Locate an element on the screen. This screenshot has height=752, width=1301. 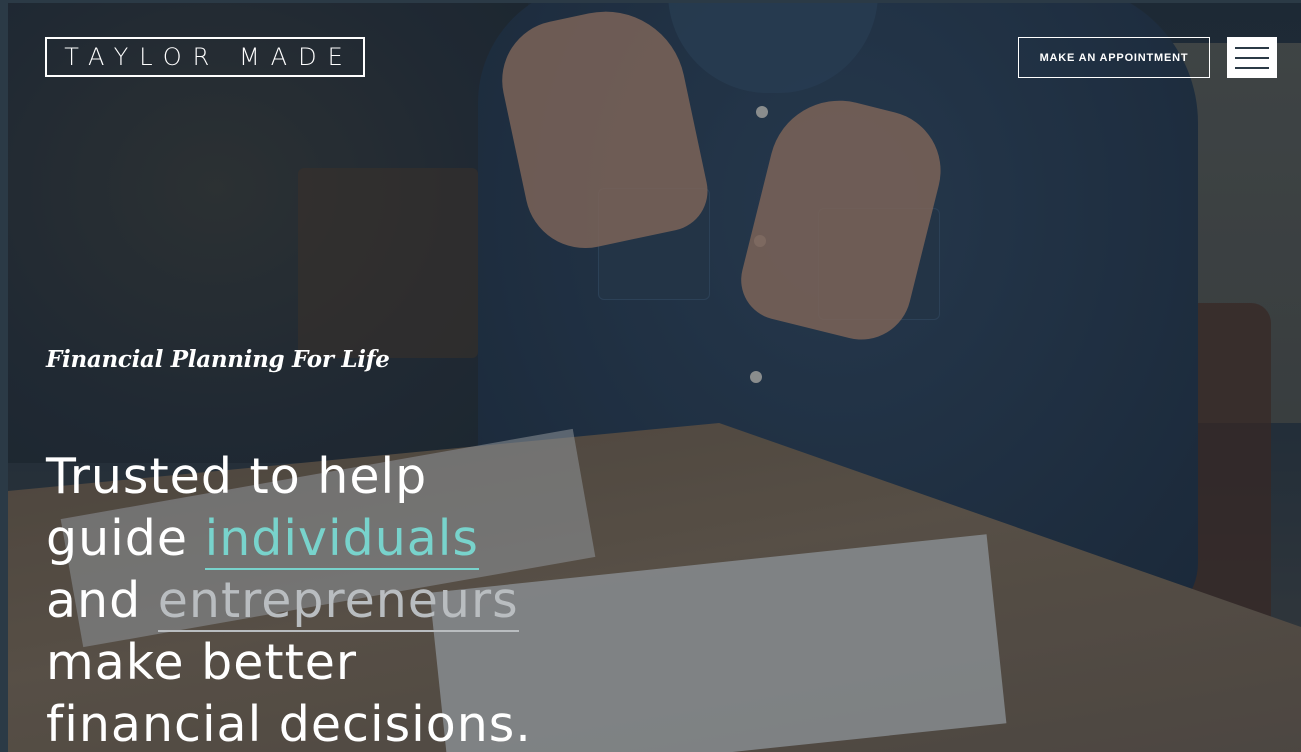
headline-line-1: Trusted to help is located at coordinates (237, 476).